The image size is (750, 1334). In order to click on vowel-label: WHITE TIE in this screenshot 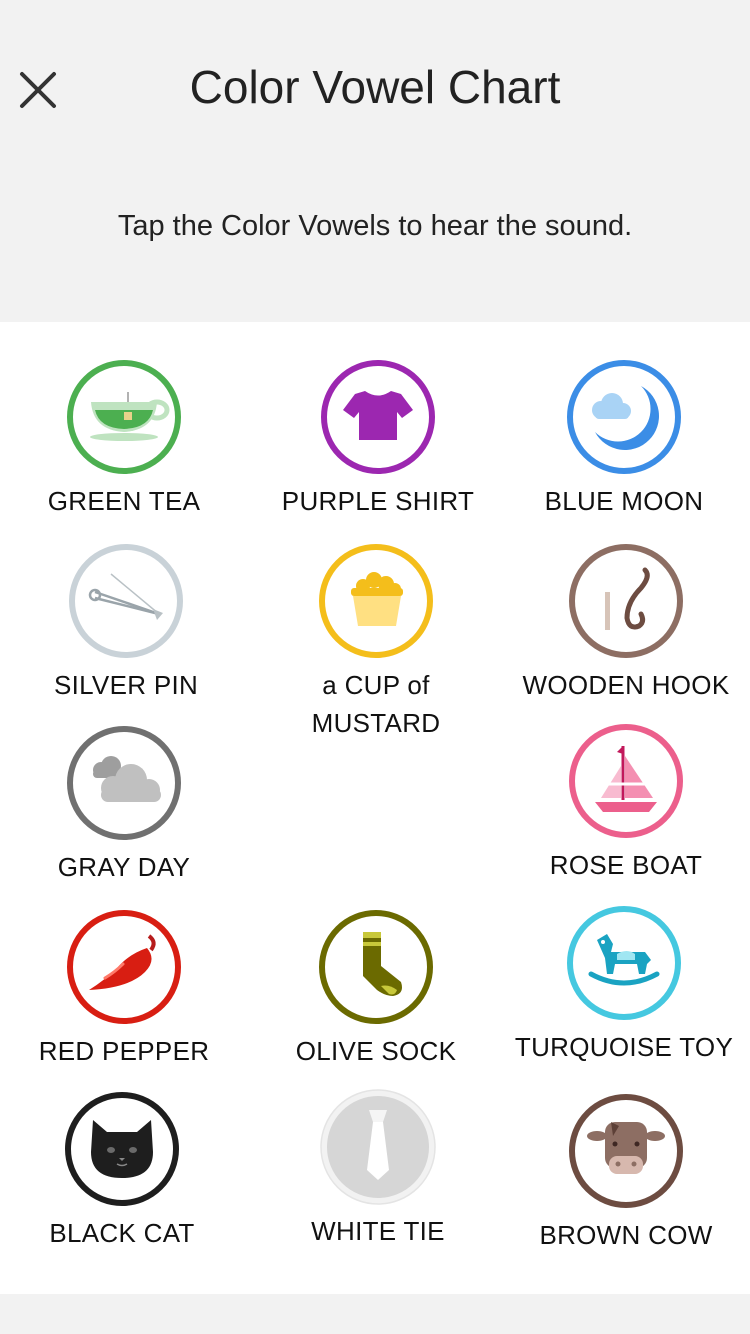, I will do `click(378, 1231)`.